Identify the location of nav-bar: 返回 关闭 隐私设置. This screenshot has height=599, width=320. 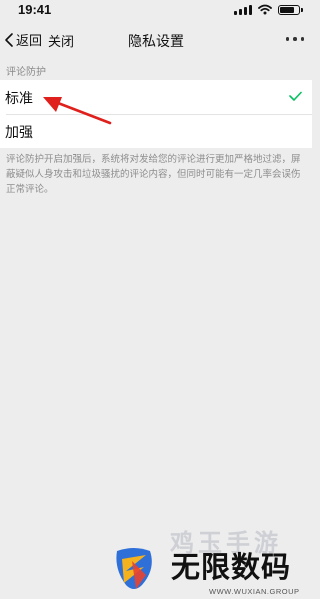
(156, 41).